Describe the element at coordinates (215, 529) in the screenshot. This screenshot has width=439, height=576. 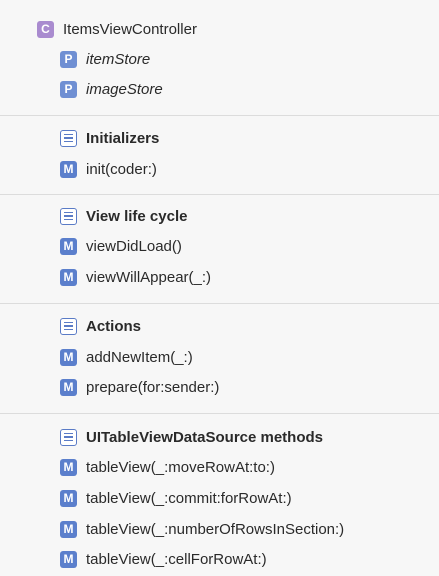
I see `method-label: tableView(_:numberOfRowsInSection:)` at that location.